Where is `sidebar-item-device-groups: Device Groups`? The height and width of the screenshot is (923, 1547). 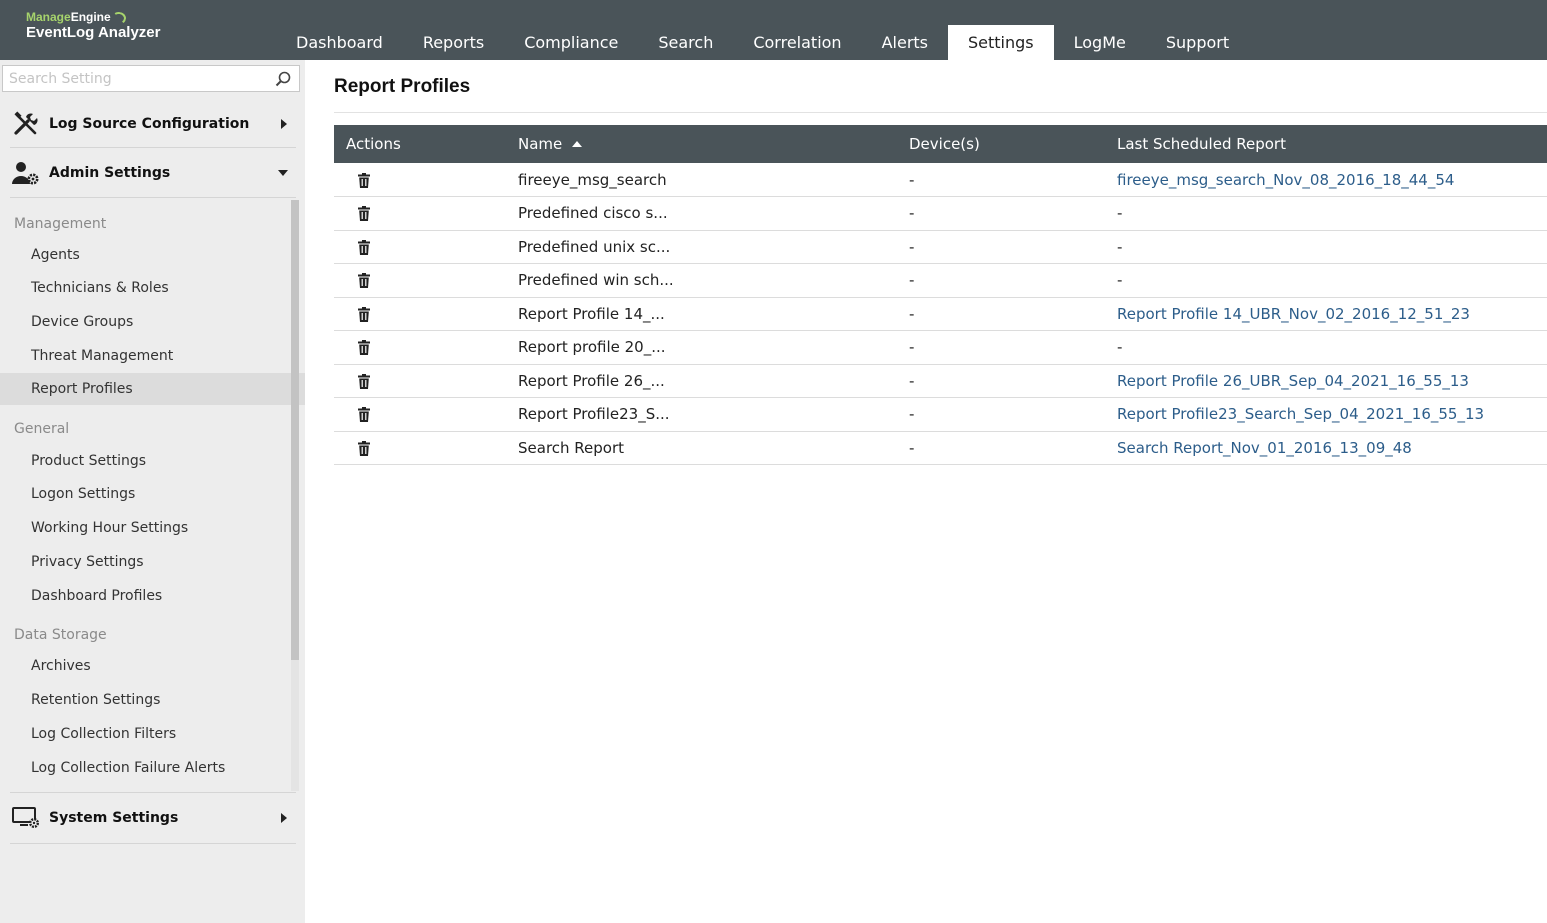
sidebar-item-device-groups: Device Groups is located at coordinates (146, 322).